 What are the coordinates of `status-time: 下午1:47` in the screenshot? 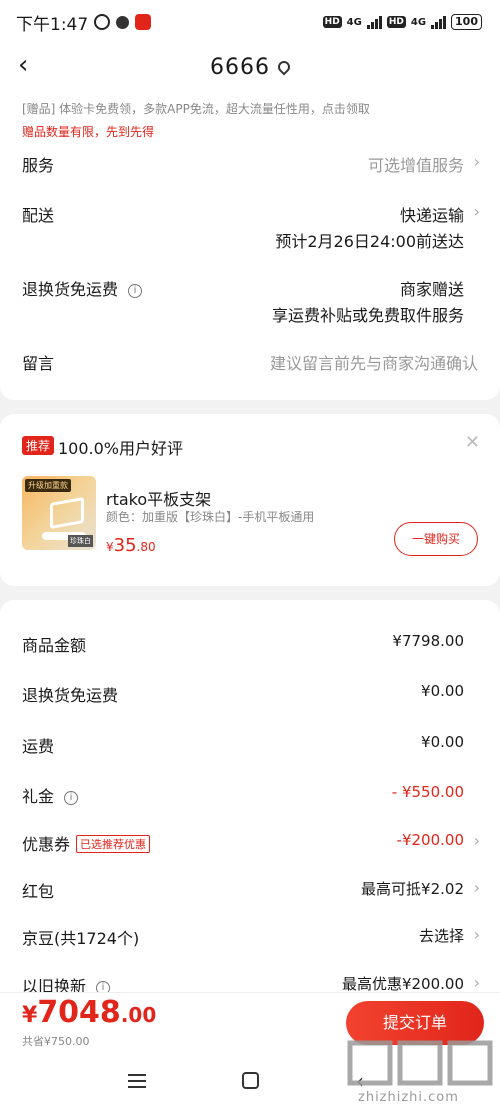 It's located at (52, 24).